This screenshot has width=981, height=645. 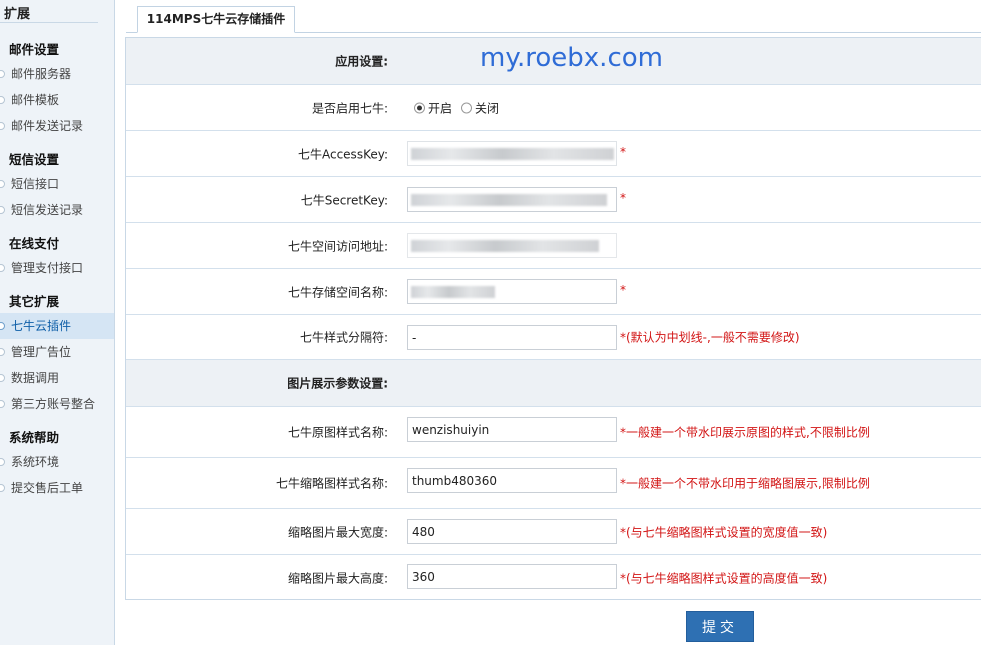 What do you see at coordinates (745, 483) in the screenshot?
I see `field-hint: *一般建一个不带水印用于缩略图展示,限制比例` at bounding box center [745, 483].